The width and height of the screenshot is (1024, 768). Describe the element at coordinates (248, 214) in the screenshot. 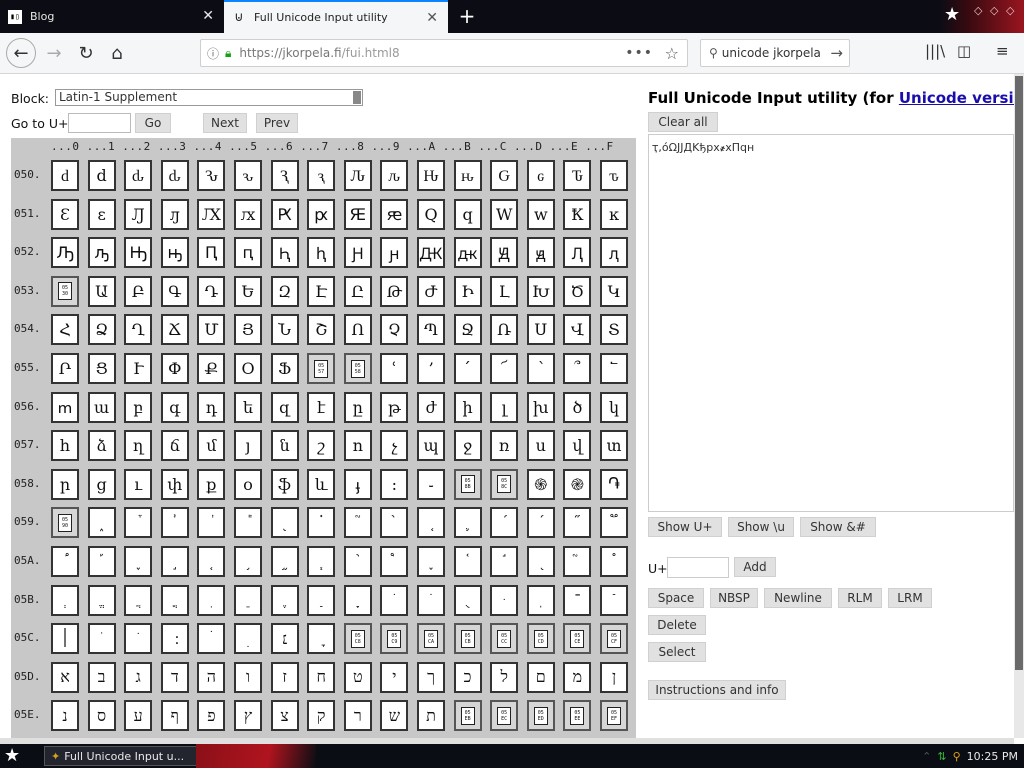

I see `char-cell: ԕ` at that location.